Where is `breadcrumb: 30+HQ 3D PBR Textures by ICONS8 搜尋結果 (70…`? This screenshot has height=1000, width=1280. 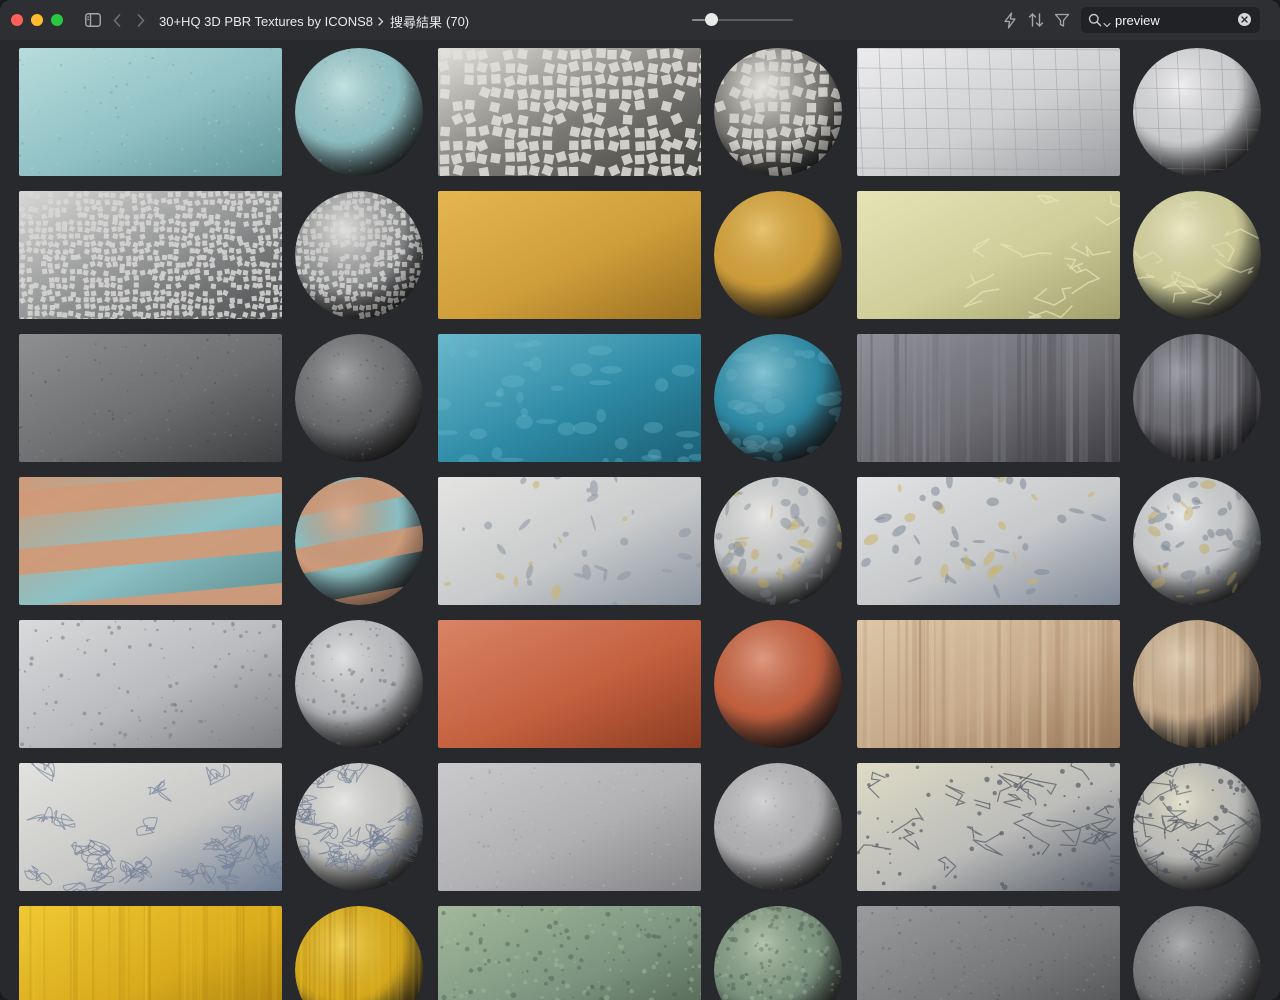 breadcrumb: 30+HQ 3D PBR Textures by ICONS8 搜尋結果 (70… is located at coordinates (314, 21).